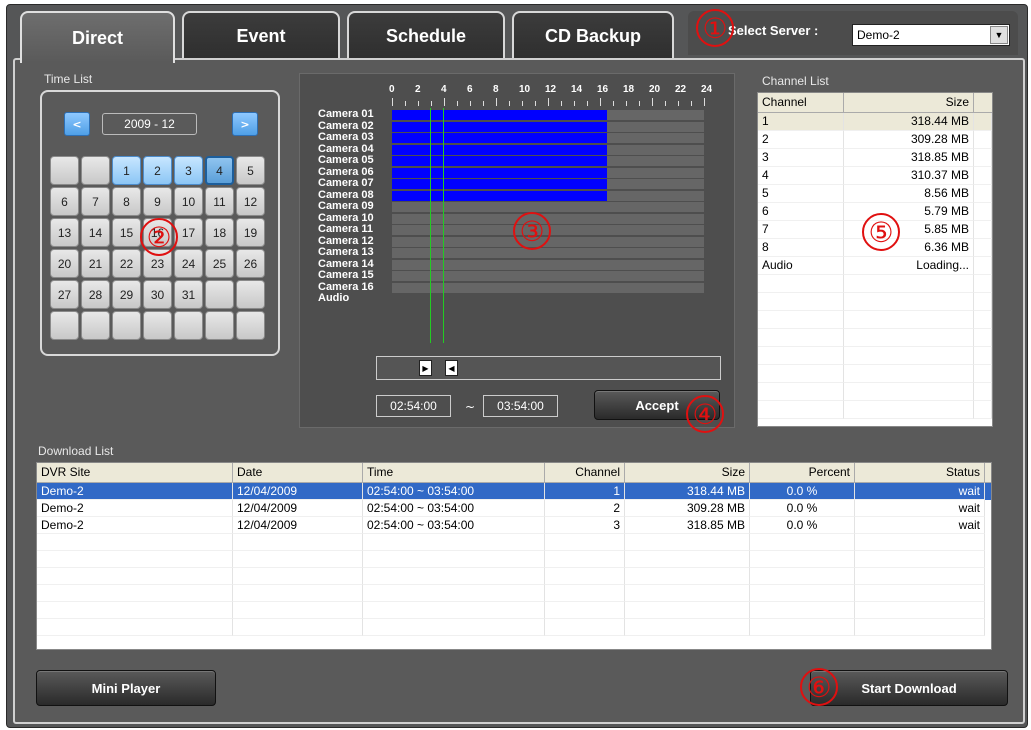  I want to click on column-header-dvr-site: DVR Site, so click(135, 472).